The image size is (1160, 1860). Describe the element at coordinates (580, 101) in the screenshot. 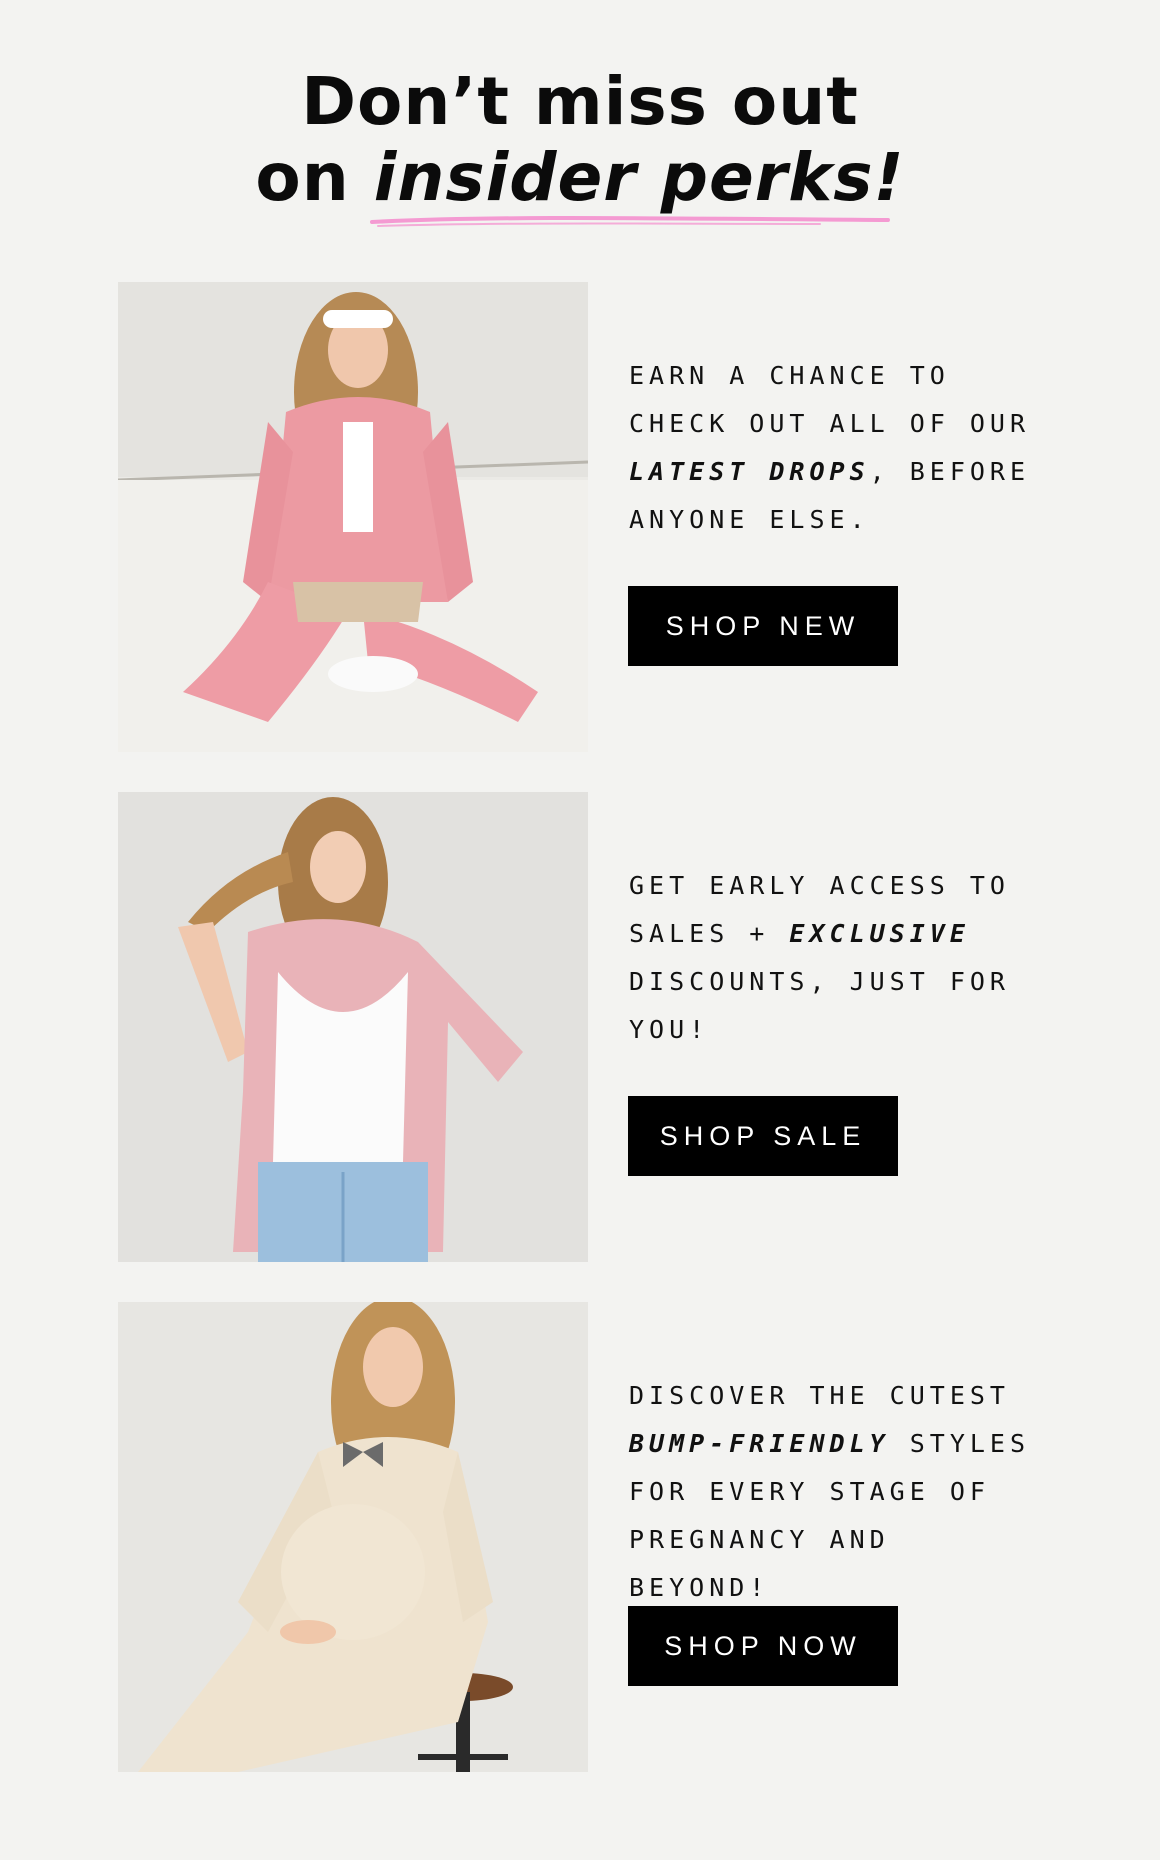

I see `headline-line-1: Don’t miss out` at that location.